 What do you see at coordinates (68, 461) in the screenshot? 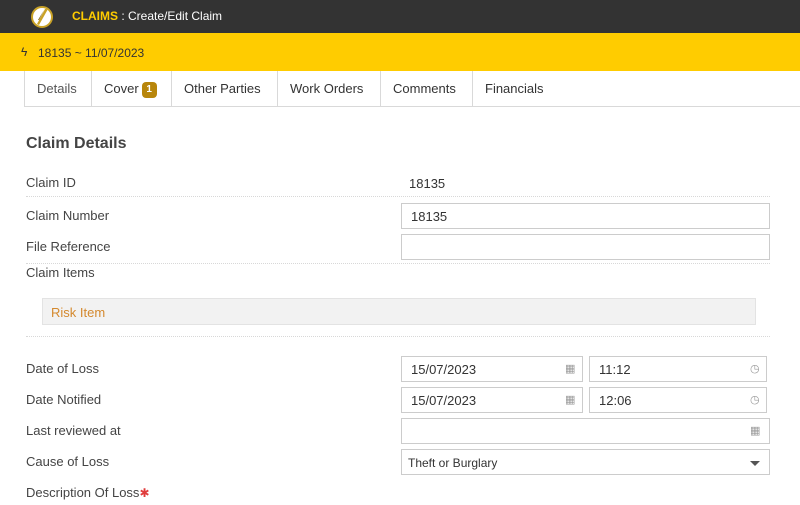
I see `cause-of-loss-label: Cause of Loss` at bounding box center [68, 461].